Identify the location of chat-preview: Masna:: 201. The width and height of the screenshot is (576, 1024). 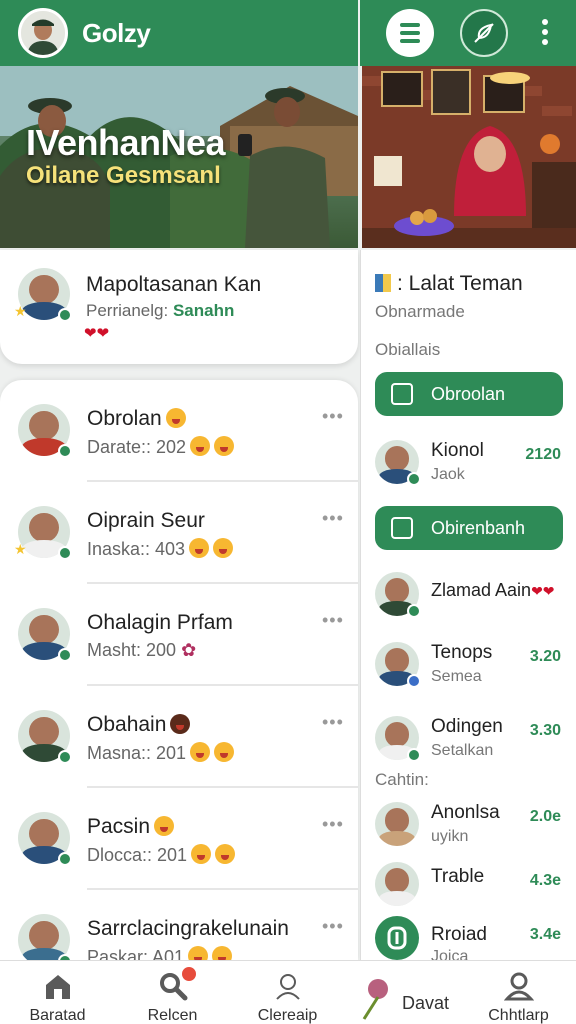
(161, 753).